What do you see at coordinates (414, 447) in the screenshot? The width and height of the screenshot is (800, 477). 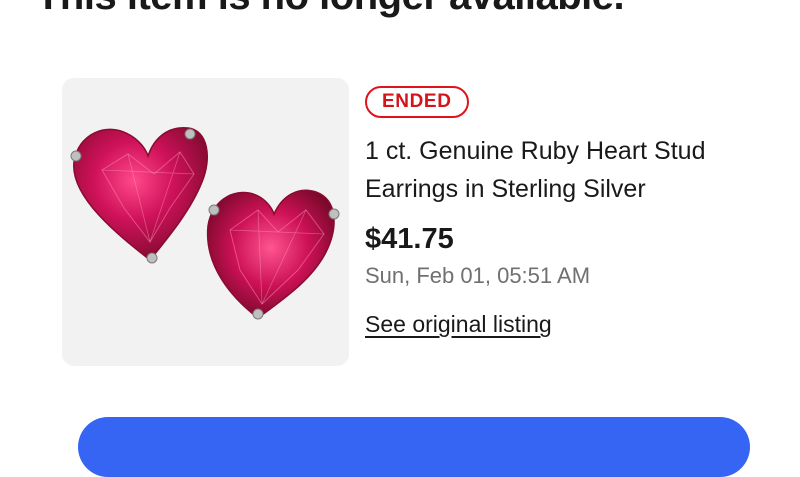 I see `primary-action-button` at bounding box center [414, 447].